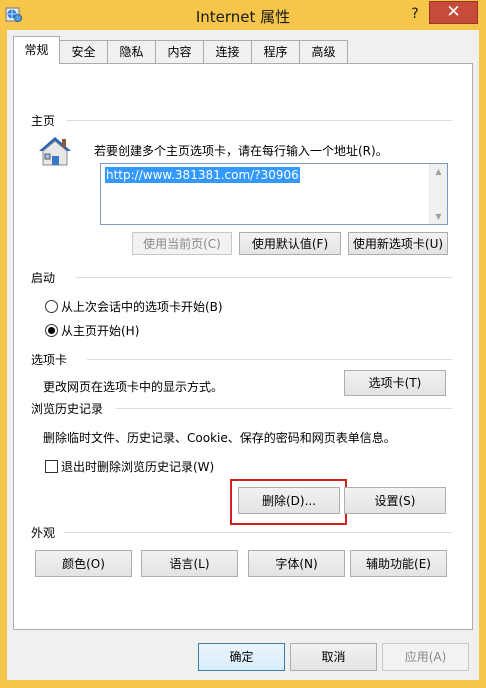 The width and height of the screenshot is (486, 688). Describe the element at coordinates (395, 500) in the screenshot. I see `history-settings-button: 设置(S)` at that location.